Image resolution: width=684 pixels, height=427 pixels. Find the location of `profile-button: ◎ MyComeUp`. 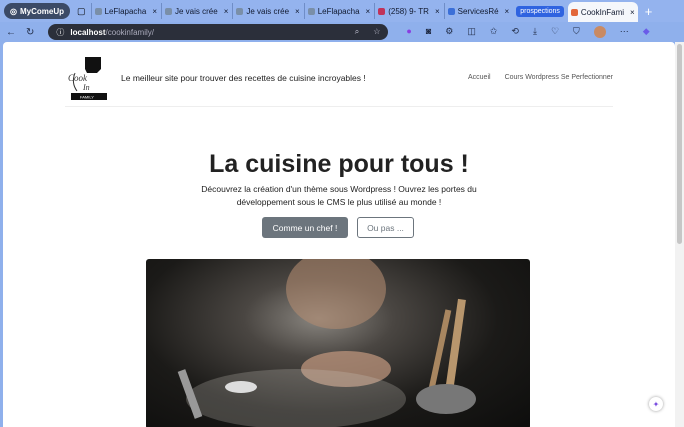

profile-button: ◎ MyComeUp is located at coordinates (37, 11).